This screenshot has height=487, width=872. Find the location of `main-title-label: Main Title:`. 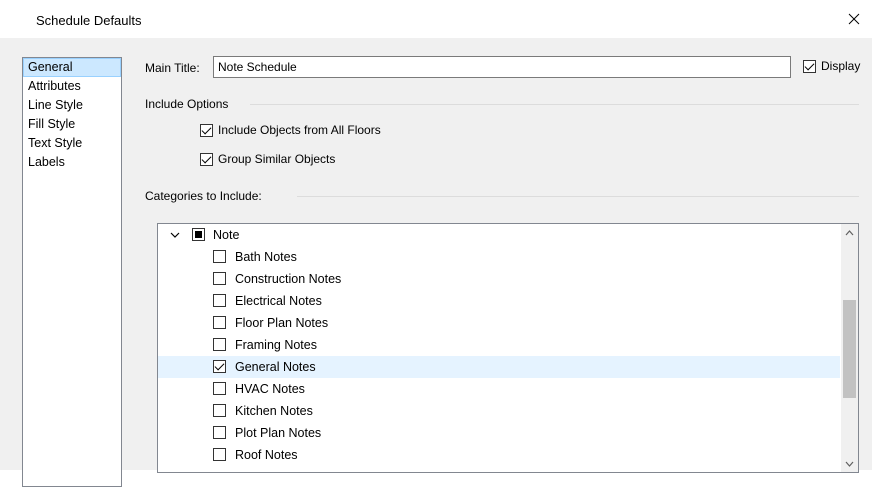

main-title-label: Main Title: is located at coordinates (172, 68).